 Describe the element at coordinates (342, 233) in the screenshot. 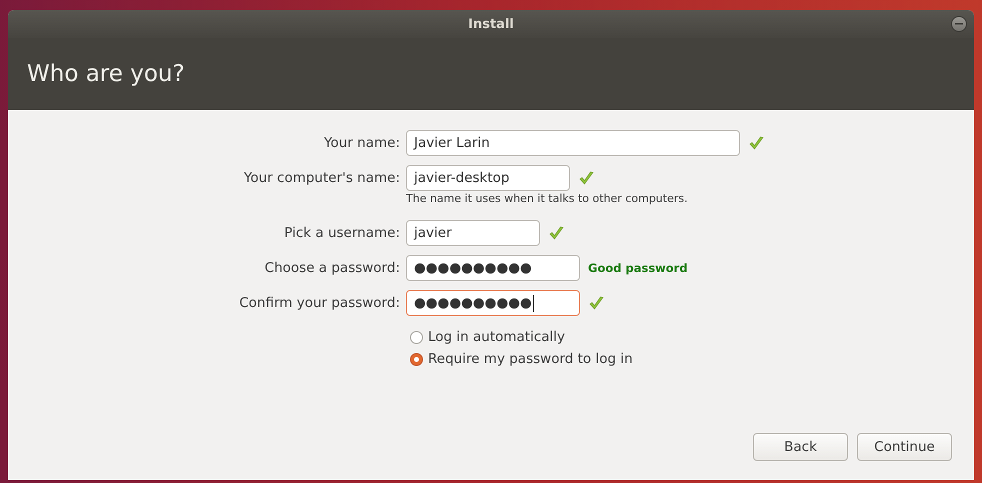

I see `field-label: Pick a username:` at that location.